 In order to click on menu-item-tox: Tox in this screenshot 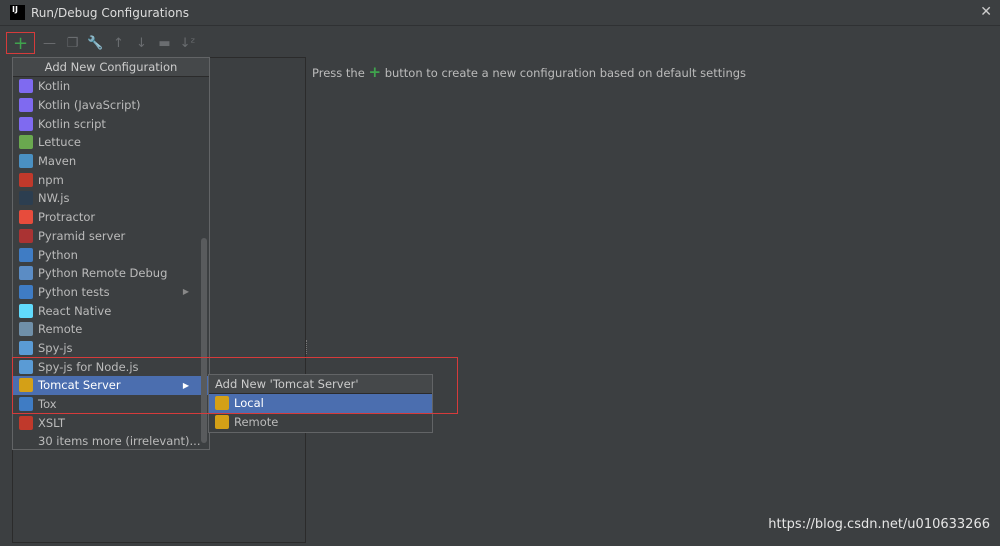, I will do `click(111, 404)`.